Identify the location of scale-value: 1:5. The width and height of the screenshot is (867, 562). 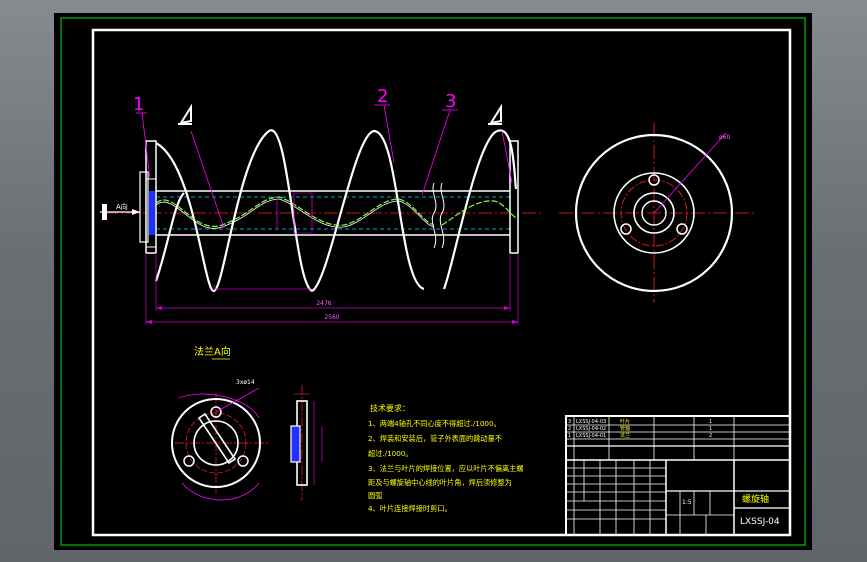
(687, 502).